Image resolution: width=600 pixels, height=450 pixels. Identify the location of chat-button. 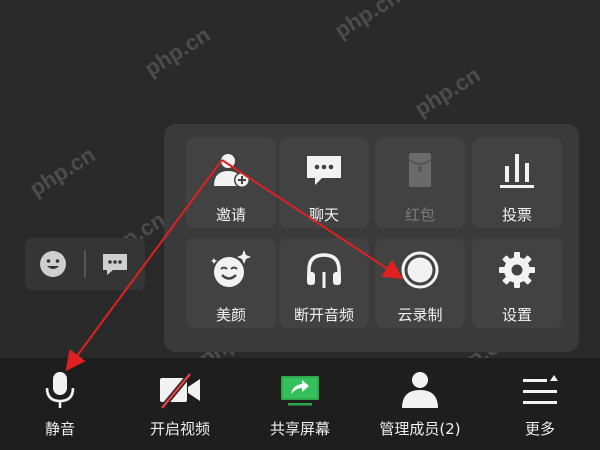
(115, 264).